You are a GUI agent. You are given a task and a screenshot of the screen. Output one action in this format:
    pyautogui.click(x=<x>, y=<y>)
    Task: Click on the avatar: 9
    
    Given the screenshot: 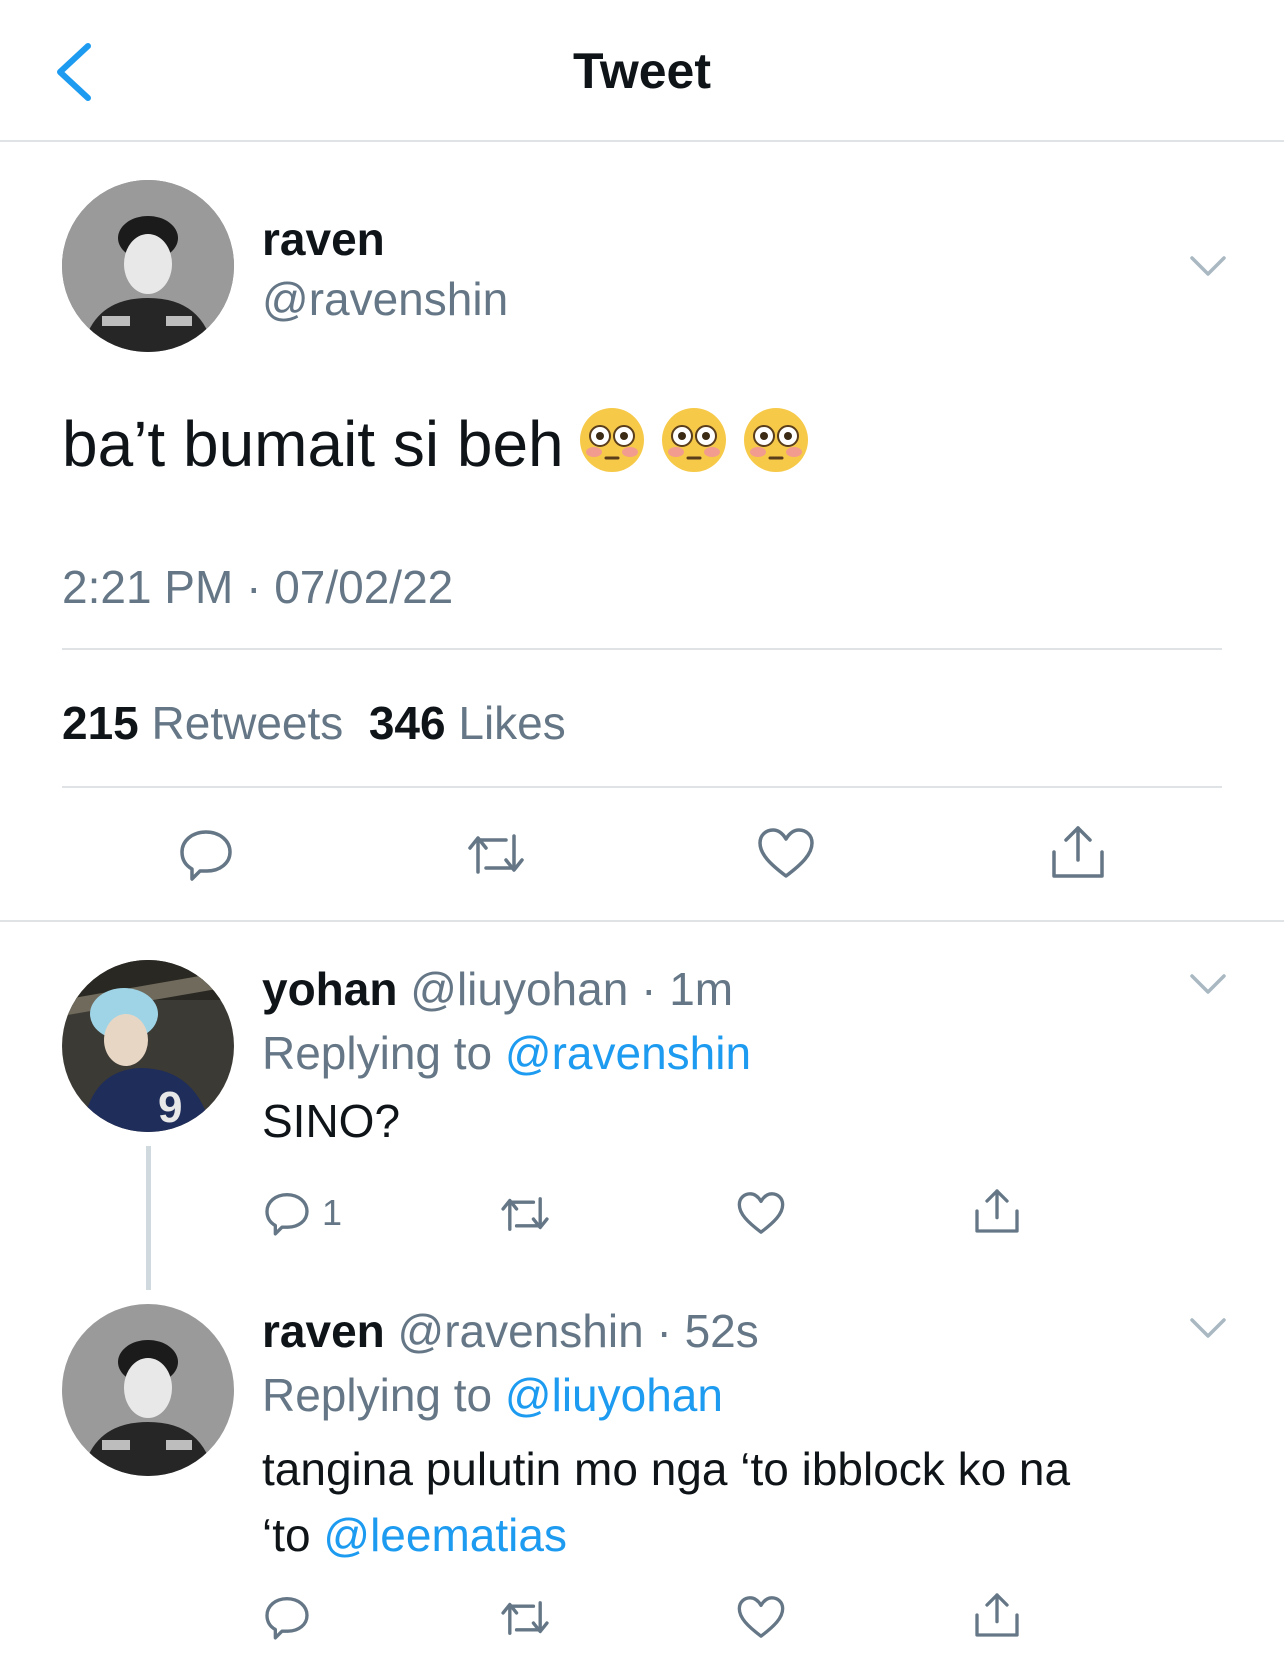 What is the action you would take?
    pyautogui.click(x=148, y=1046)
    